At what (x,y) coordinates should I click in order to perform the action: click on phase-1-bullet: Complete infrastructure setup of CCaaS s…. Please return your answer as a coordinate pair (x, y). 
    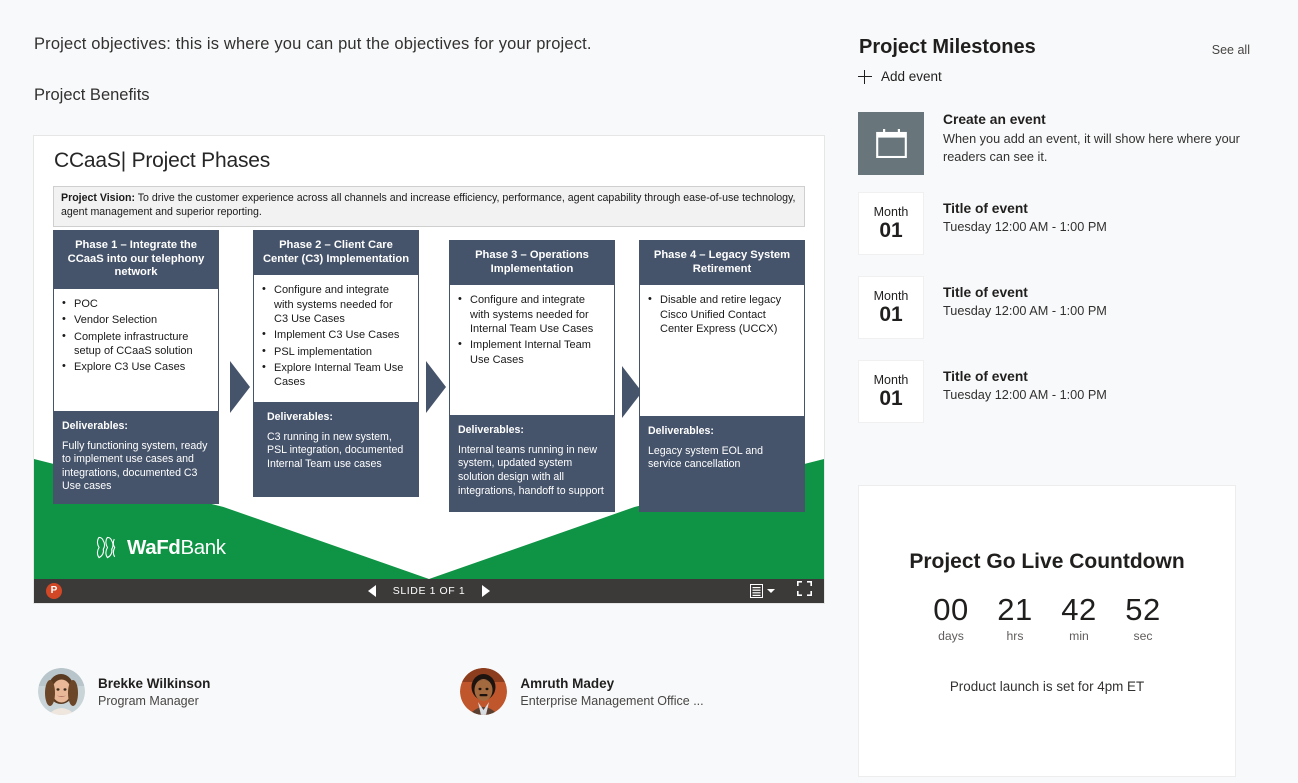
    Looking at the image, I should click on (133, 344).